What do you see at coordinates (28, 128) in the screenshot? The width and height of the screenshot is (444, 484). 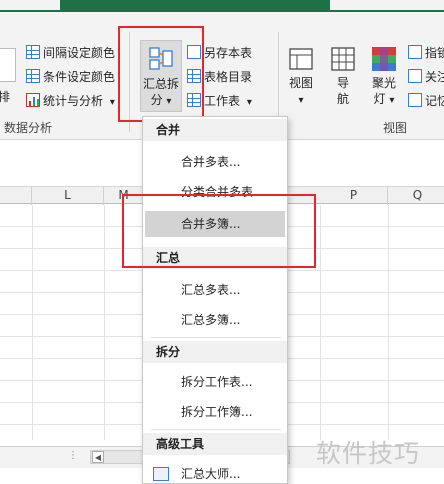 I see `group-label-data-analysis: 数据分析` at bounding box center [28, 128].